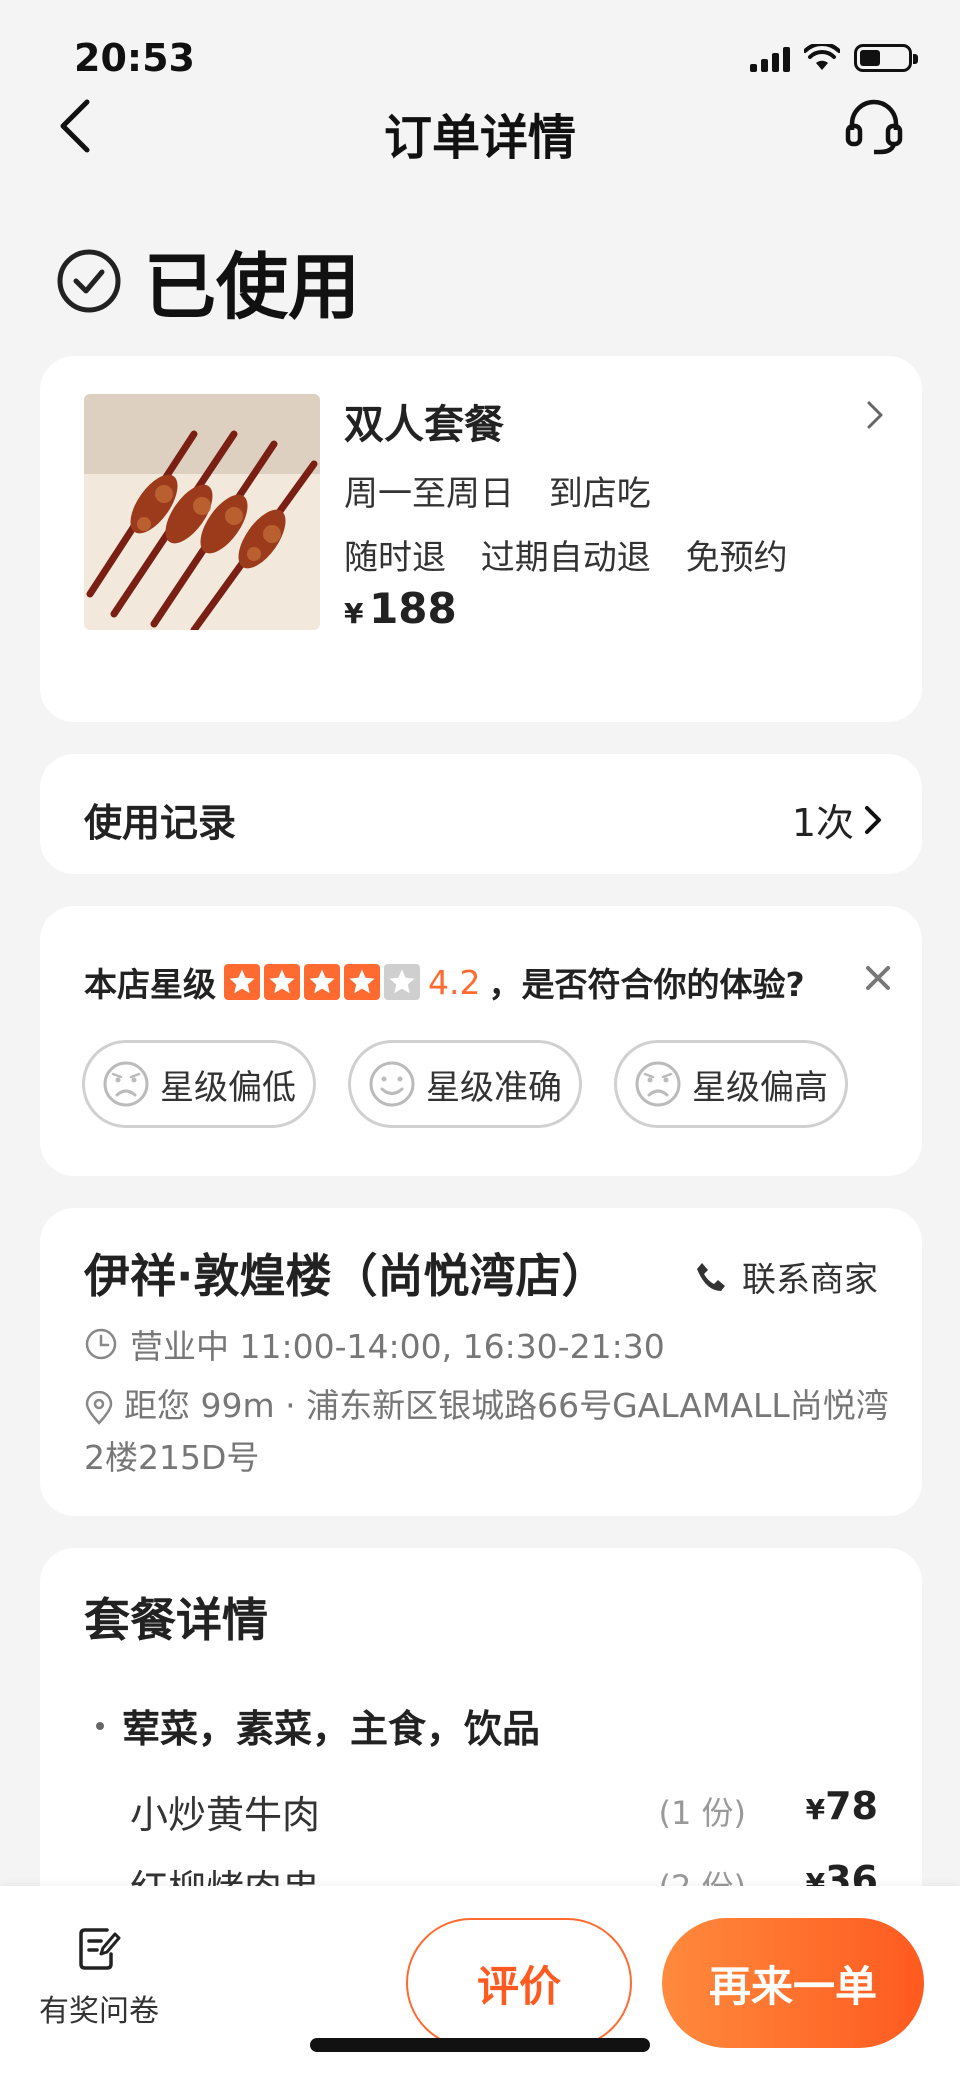  I want to click on rating-options: 星级偏低 星级准确 星级偏高, so click(465, 1084).